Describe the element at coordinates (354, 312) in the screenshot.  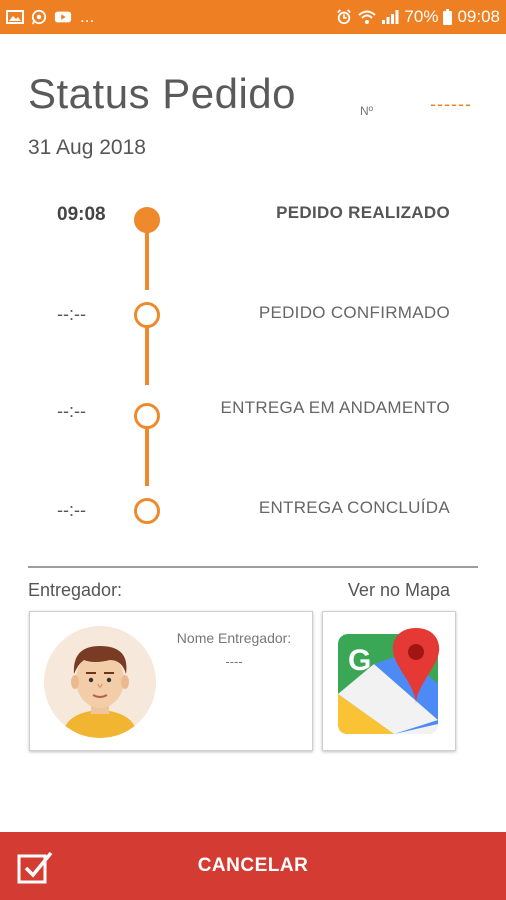
I see `timeline-step-label: PEDIDO CONFIRMADO` at that location.